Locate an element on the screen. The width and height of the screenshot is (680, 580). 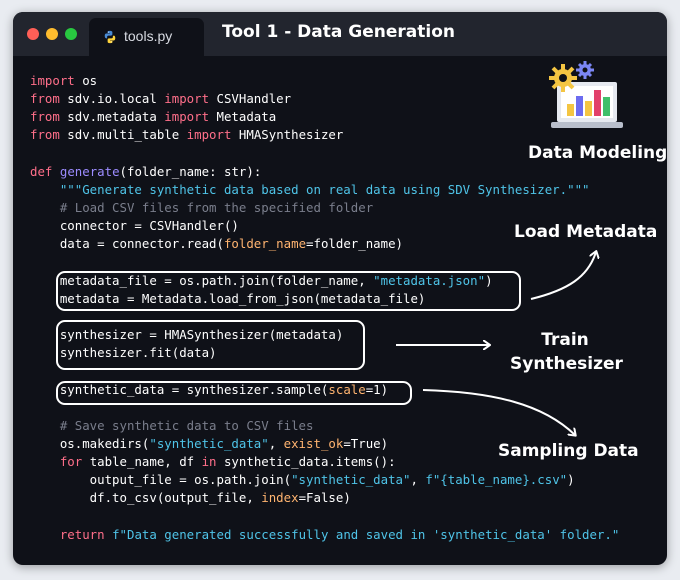
blue-gear-icon is located at coordinates (585, 70).